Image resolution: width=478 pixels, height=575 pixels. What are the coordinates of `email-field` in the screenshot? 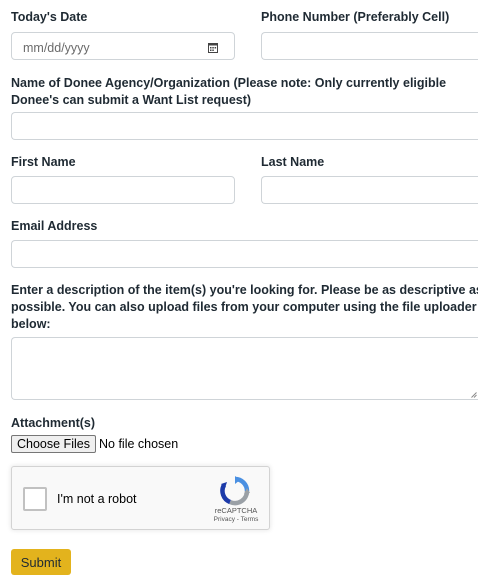 It's located at (244, 254).